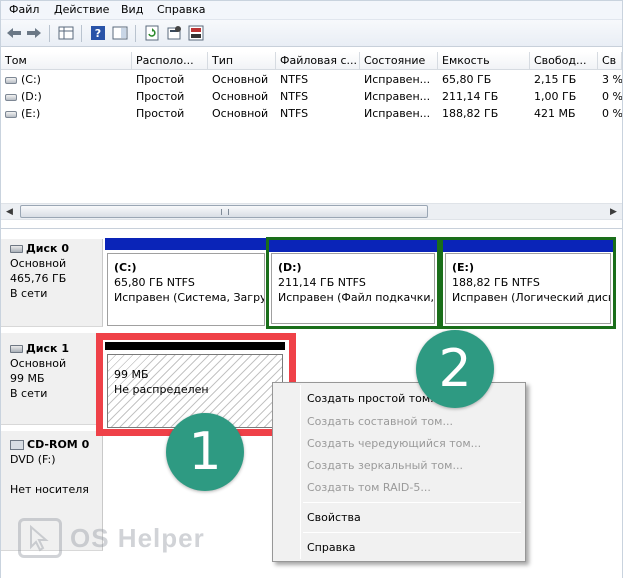  I want to click on volume-name-cell: (E:), so click(66, 113).